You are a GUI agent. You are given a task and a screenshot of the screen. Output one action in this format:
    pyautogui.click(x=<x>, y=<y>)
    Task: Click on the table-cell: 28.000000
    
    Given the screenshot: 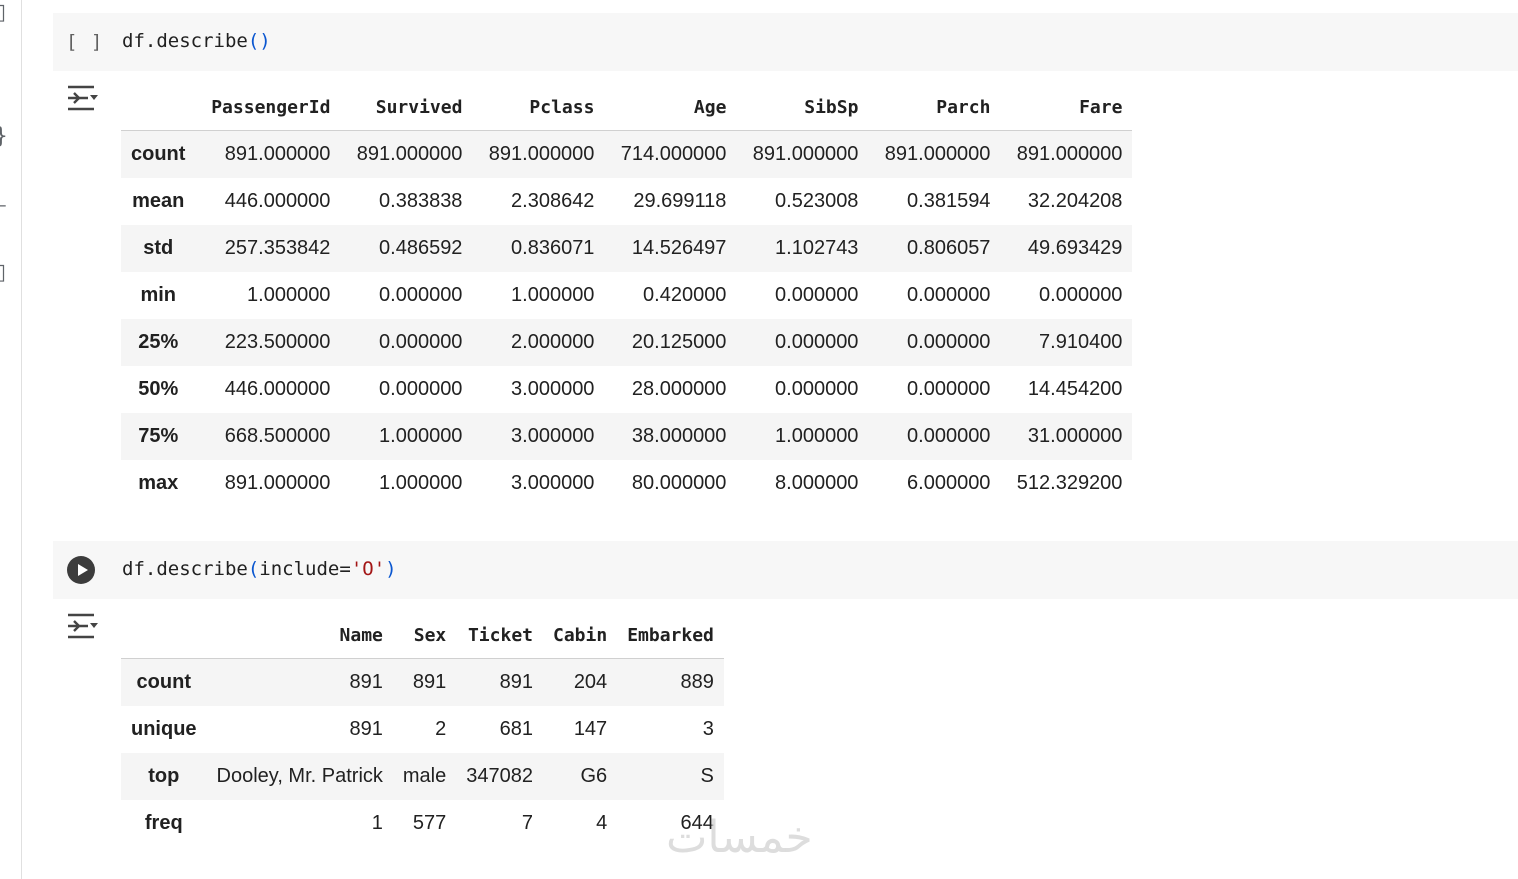 What is the action you would take?
    pyautogui.click(x=679, y=389)
    